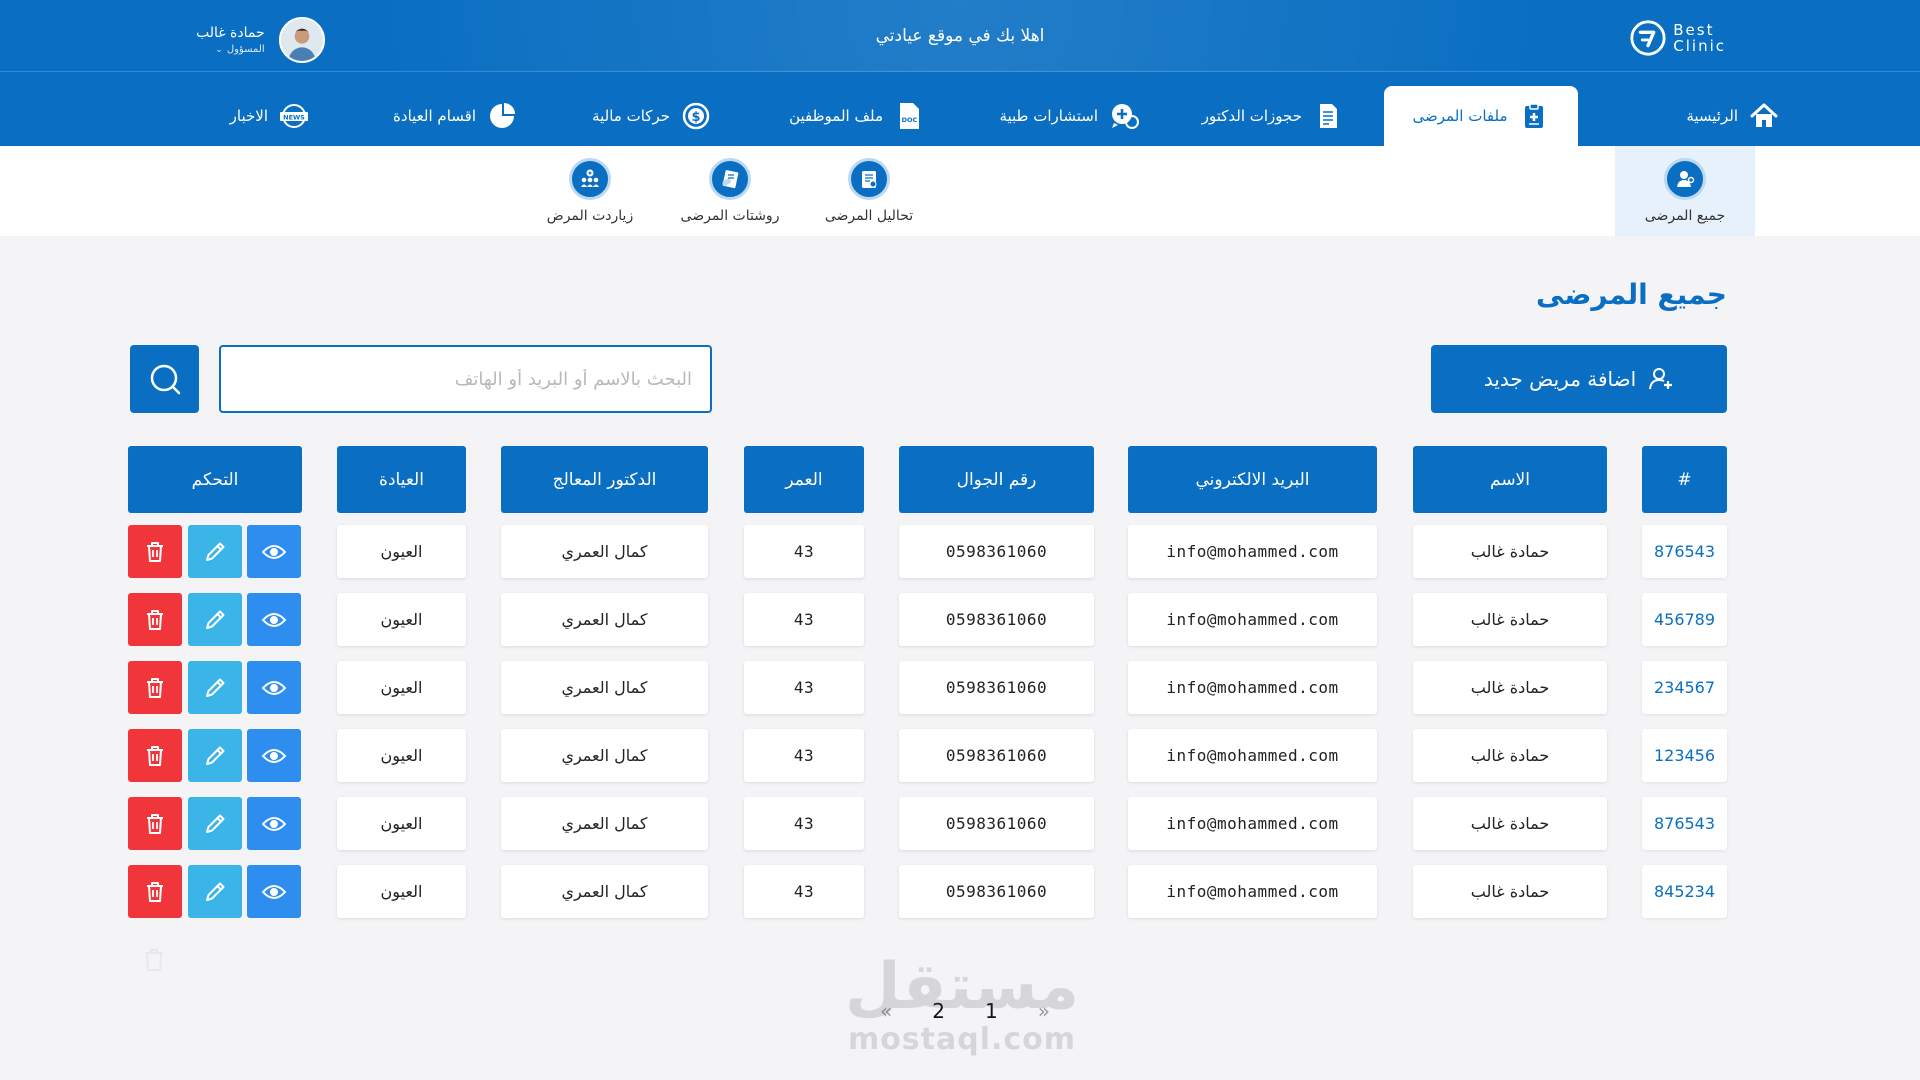 The width and height of the screenshot is (1920, 1080). I want to click on watermark-latin: mostaql.com, so click(962, 1039).